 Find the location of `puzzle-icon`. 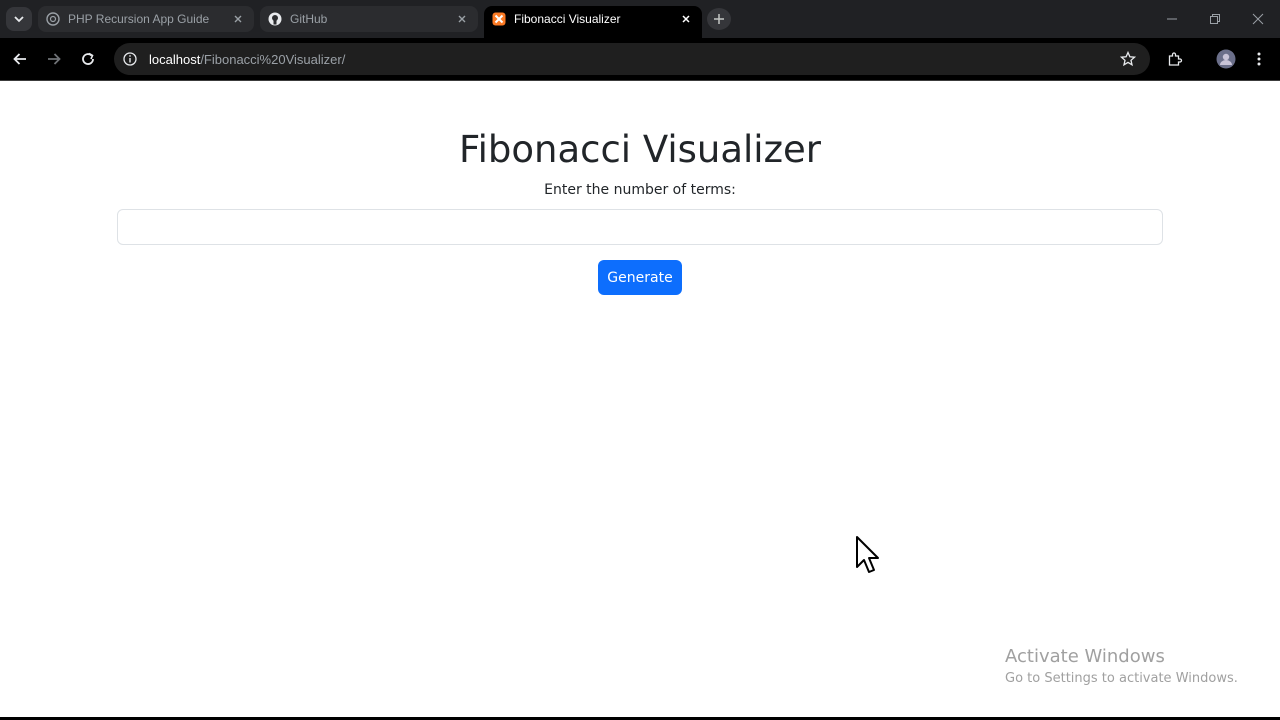

puzzle-icon is located at coordinates (1175, 59).